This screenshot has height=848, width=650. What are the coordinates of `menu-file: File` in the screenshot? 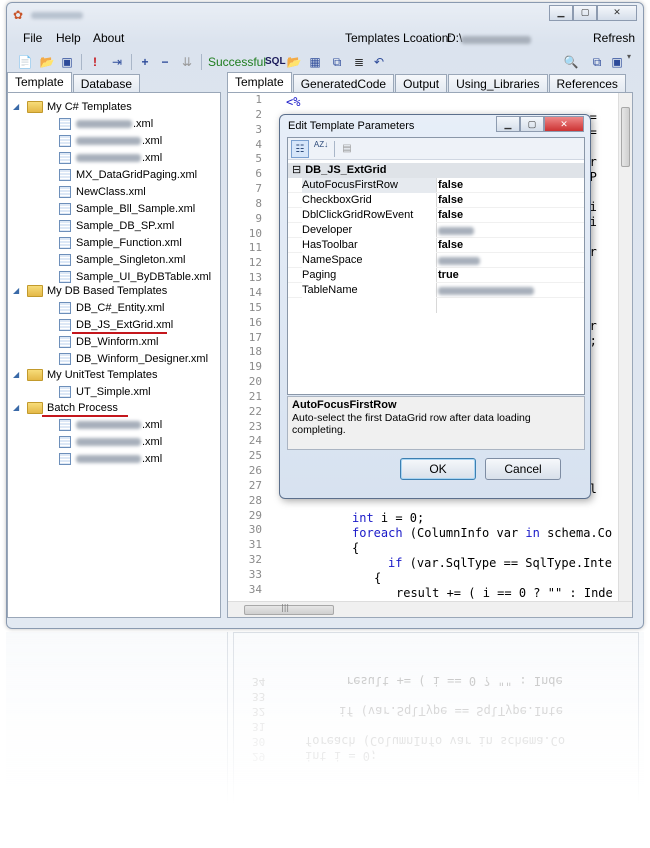 It's located at (32, 38).